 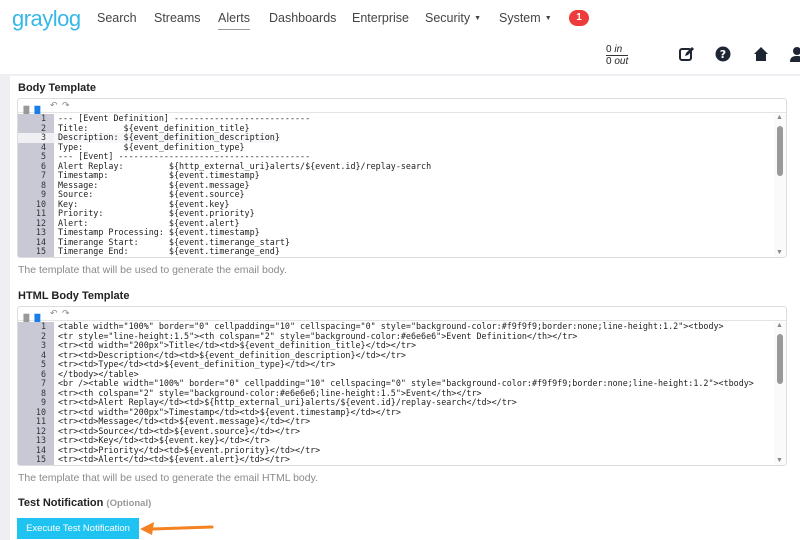 What do you see at coordinates (396, 204) in the screenshot?
I see `code-line: 10 Key: ${event.key}` at bounding box center [396, 204].